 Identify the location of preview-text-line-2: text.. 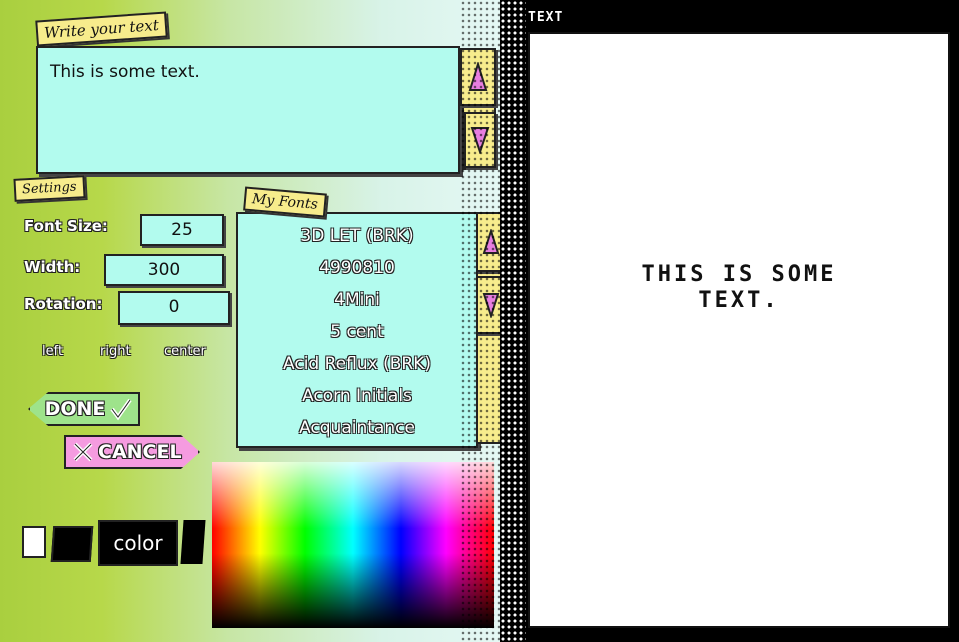
(739, 300).